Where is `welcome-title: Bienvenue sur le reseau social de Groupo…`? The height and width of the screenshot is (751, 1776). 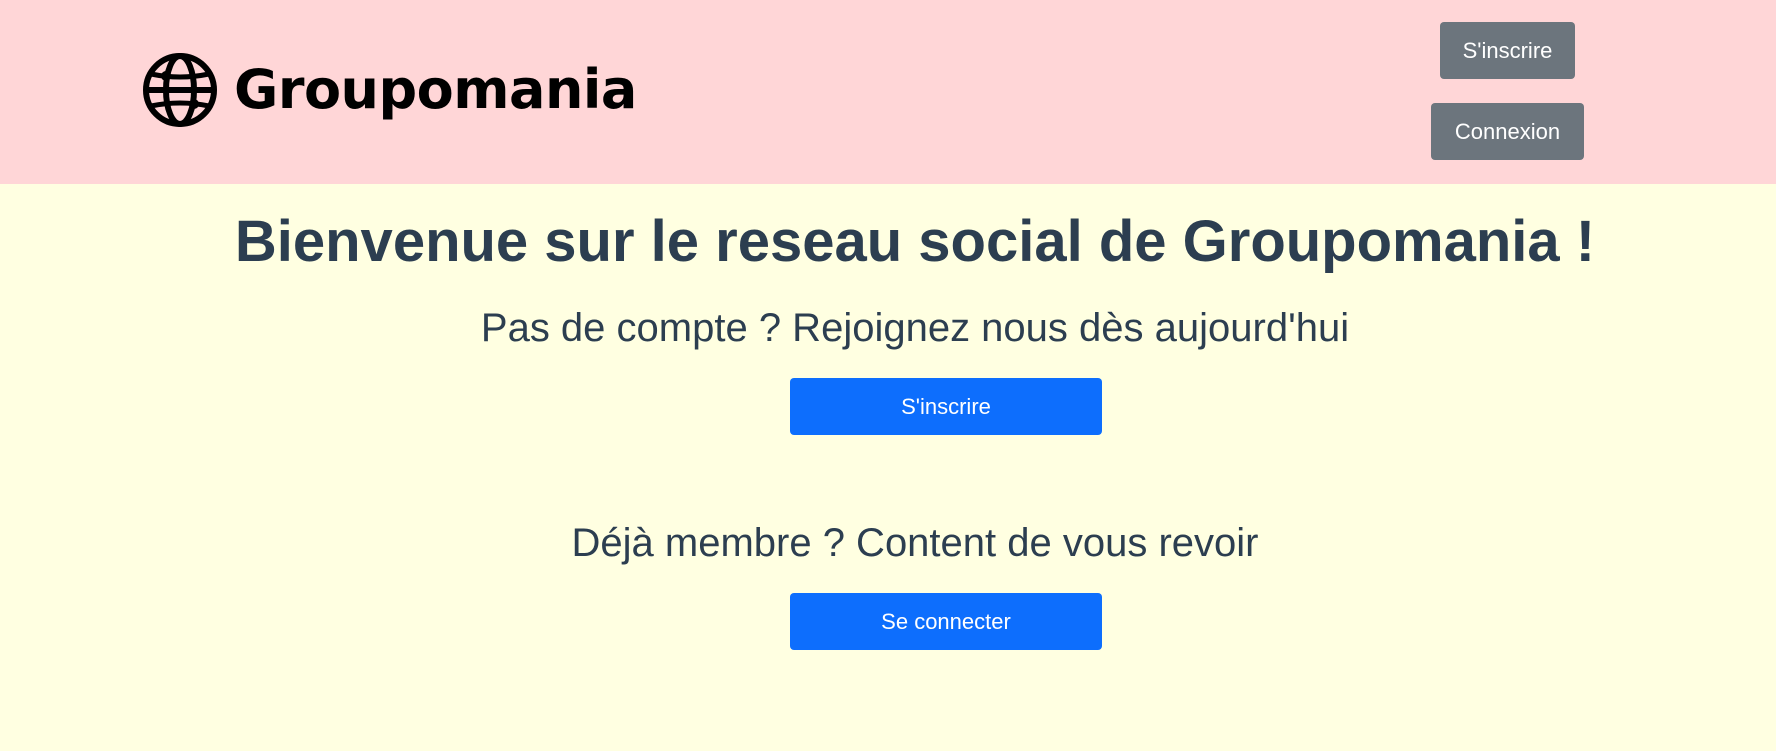
welcome-title: Bienvenue sur le reseau social de Groupo… is located at coordinates (915, 241).